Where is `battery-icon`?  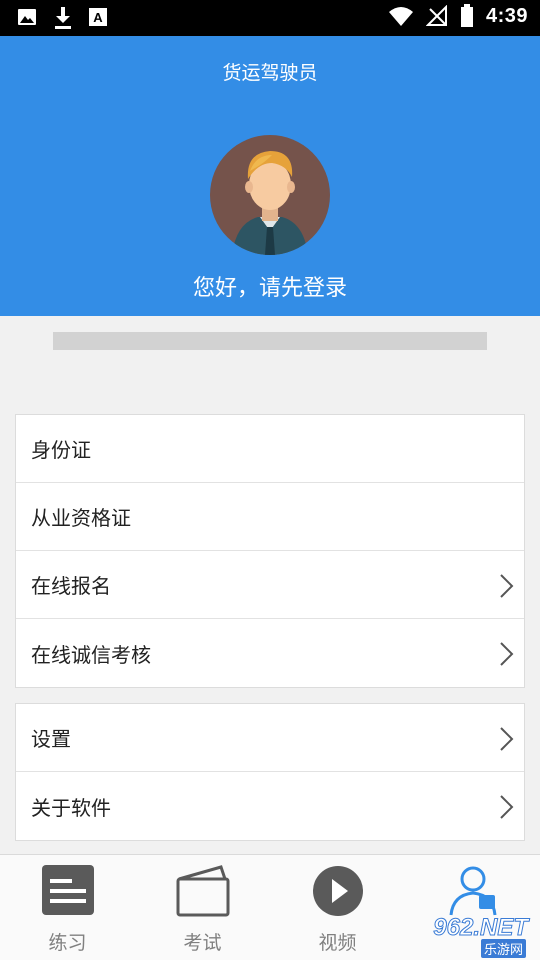
battery-icon is located at coordinates (466, 15).